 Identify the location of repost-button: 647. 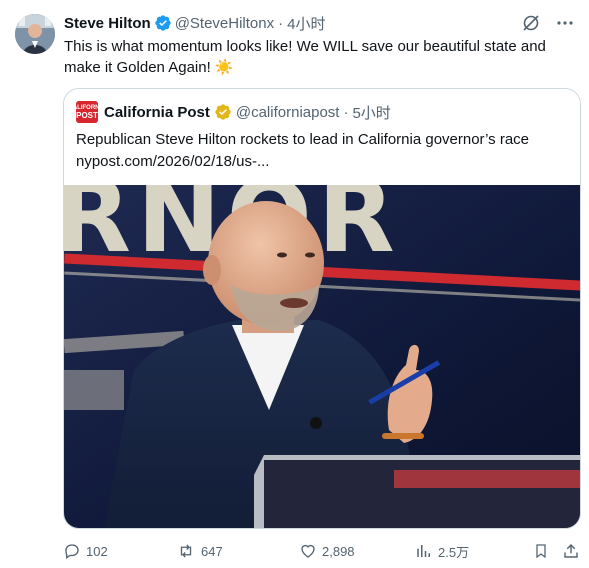
(199, 551).